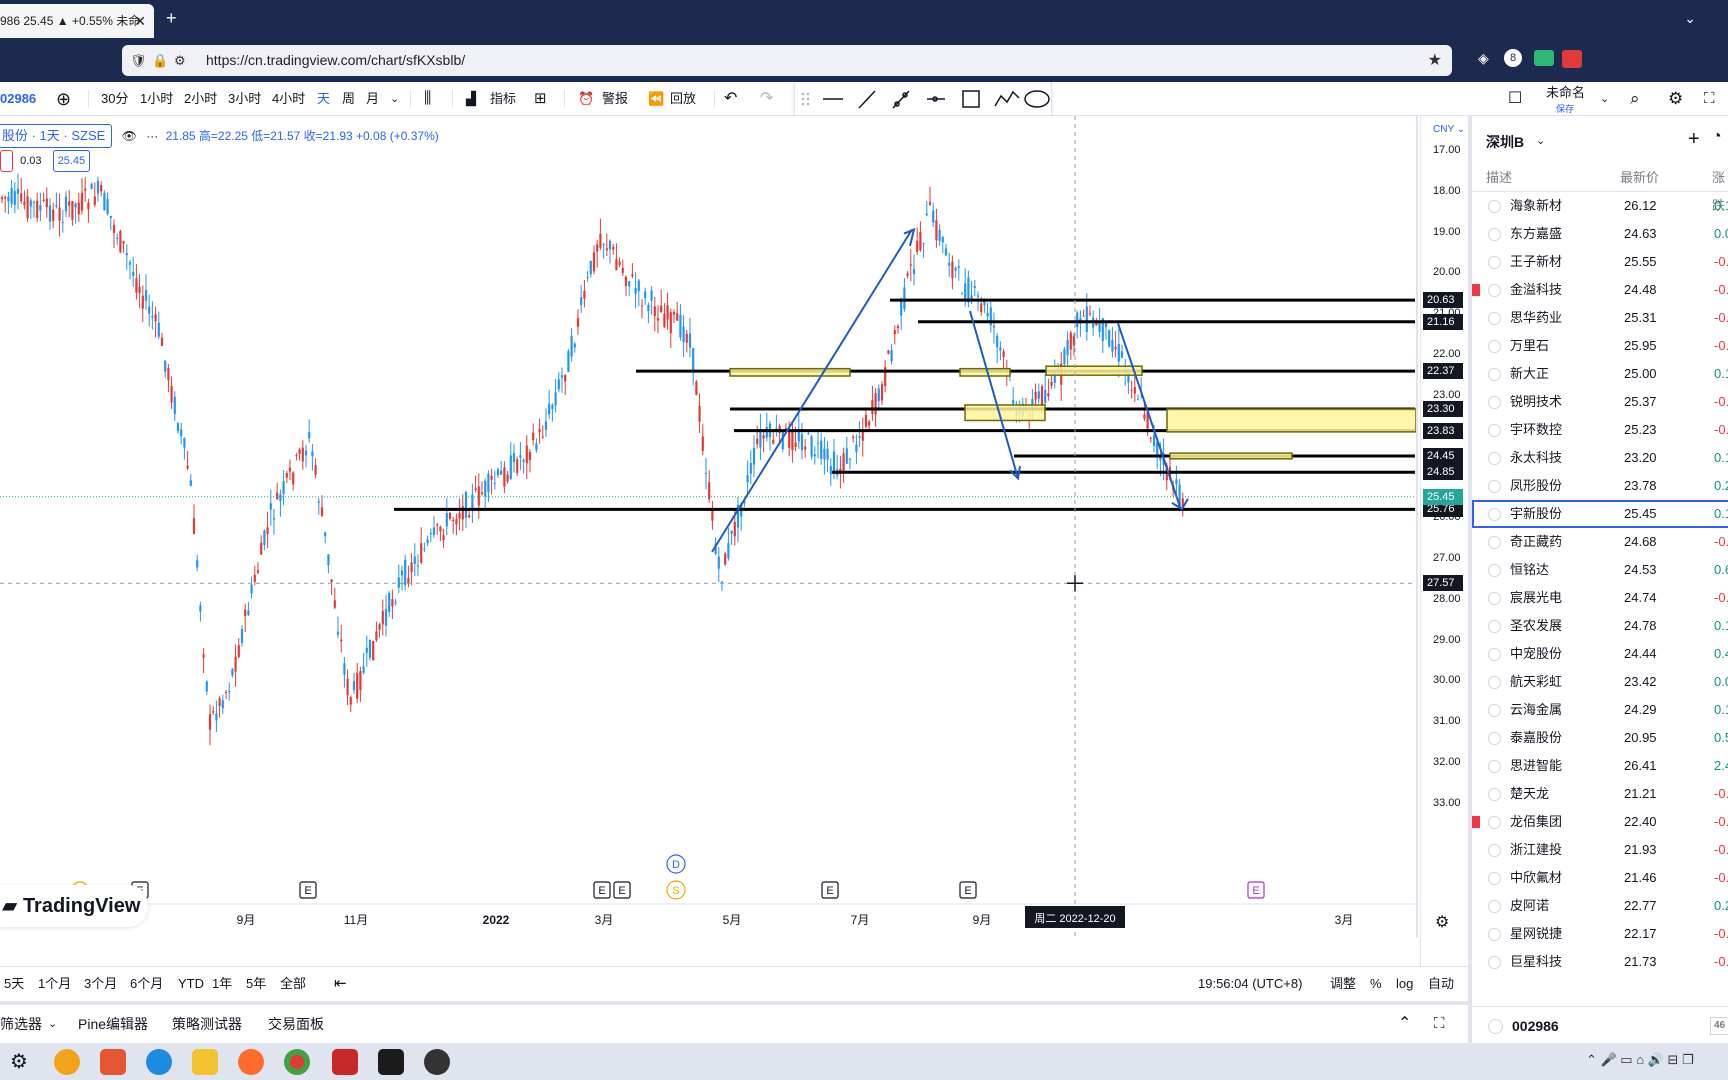 The width and height of the screenshot is (1728, 1080). I want to click on watchlist-row: 宇新股份 25.45 0.1, so click(1600, 514).